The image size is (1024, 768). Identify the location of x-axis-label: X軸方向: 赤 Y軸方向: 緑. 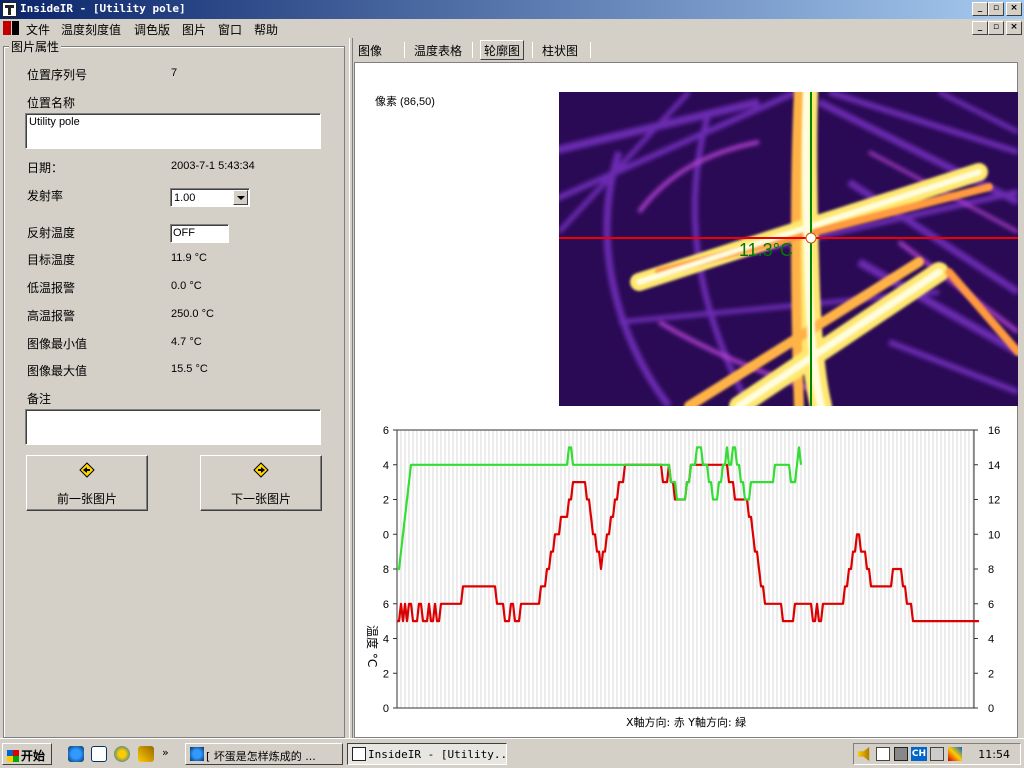
(686, 722).